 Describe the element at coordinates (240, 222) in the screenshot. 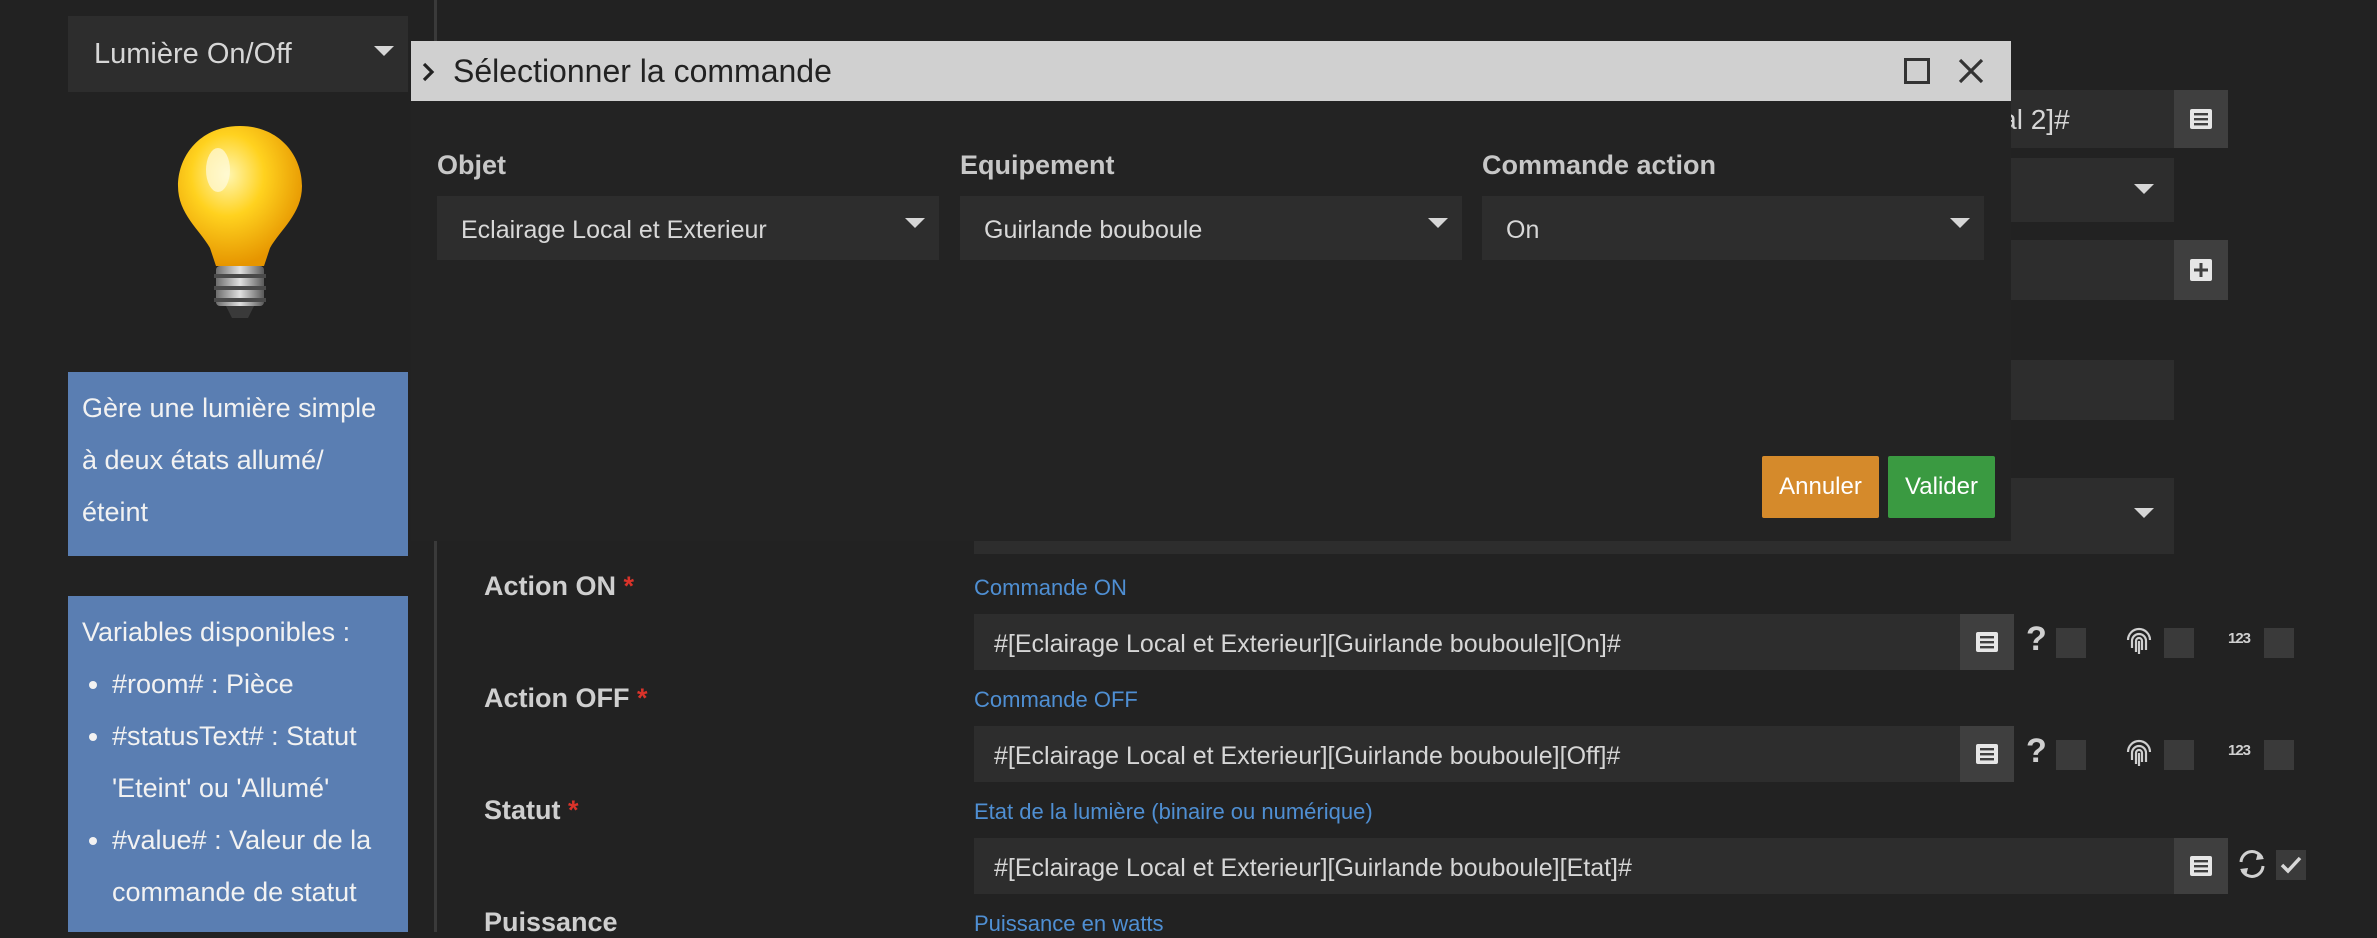

I see `lightbulb-icon` at that location.